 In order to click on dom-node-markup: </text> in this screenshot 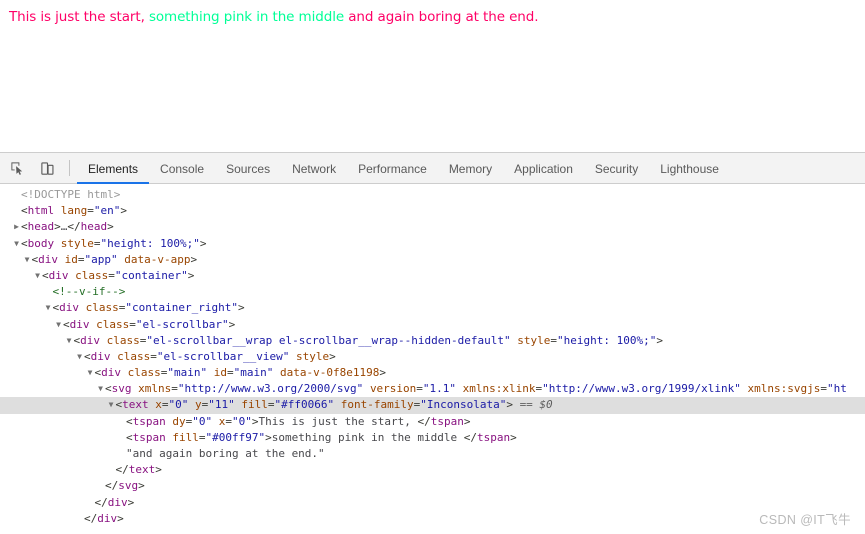, I will do `click(138, 470)`.